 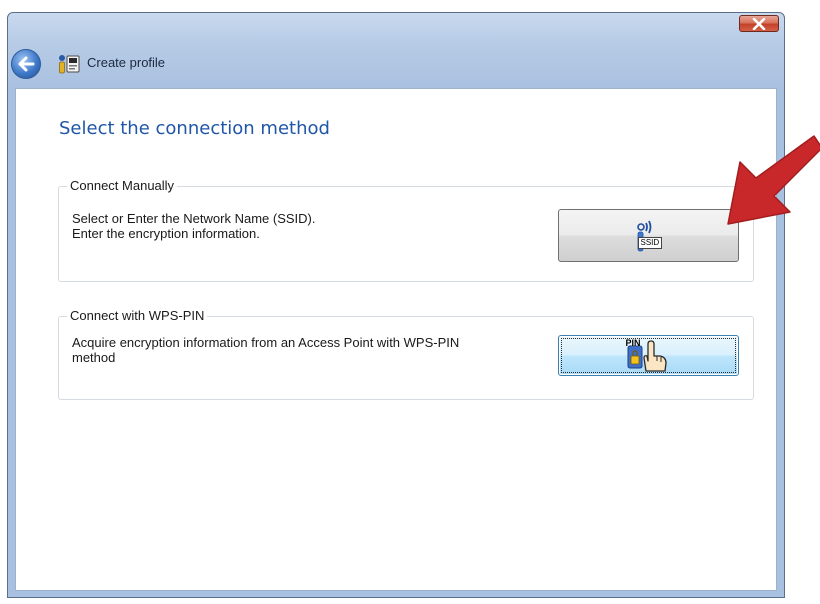 I want to click on pin-hand-icon: PIN, so click(x=649, y=356).